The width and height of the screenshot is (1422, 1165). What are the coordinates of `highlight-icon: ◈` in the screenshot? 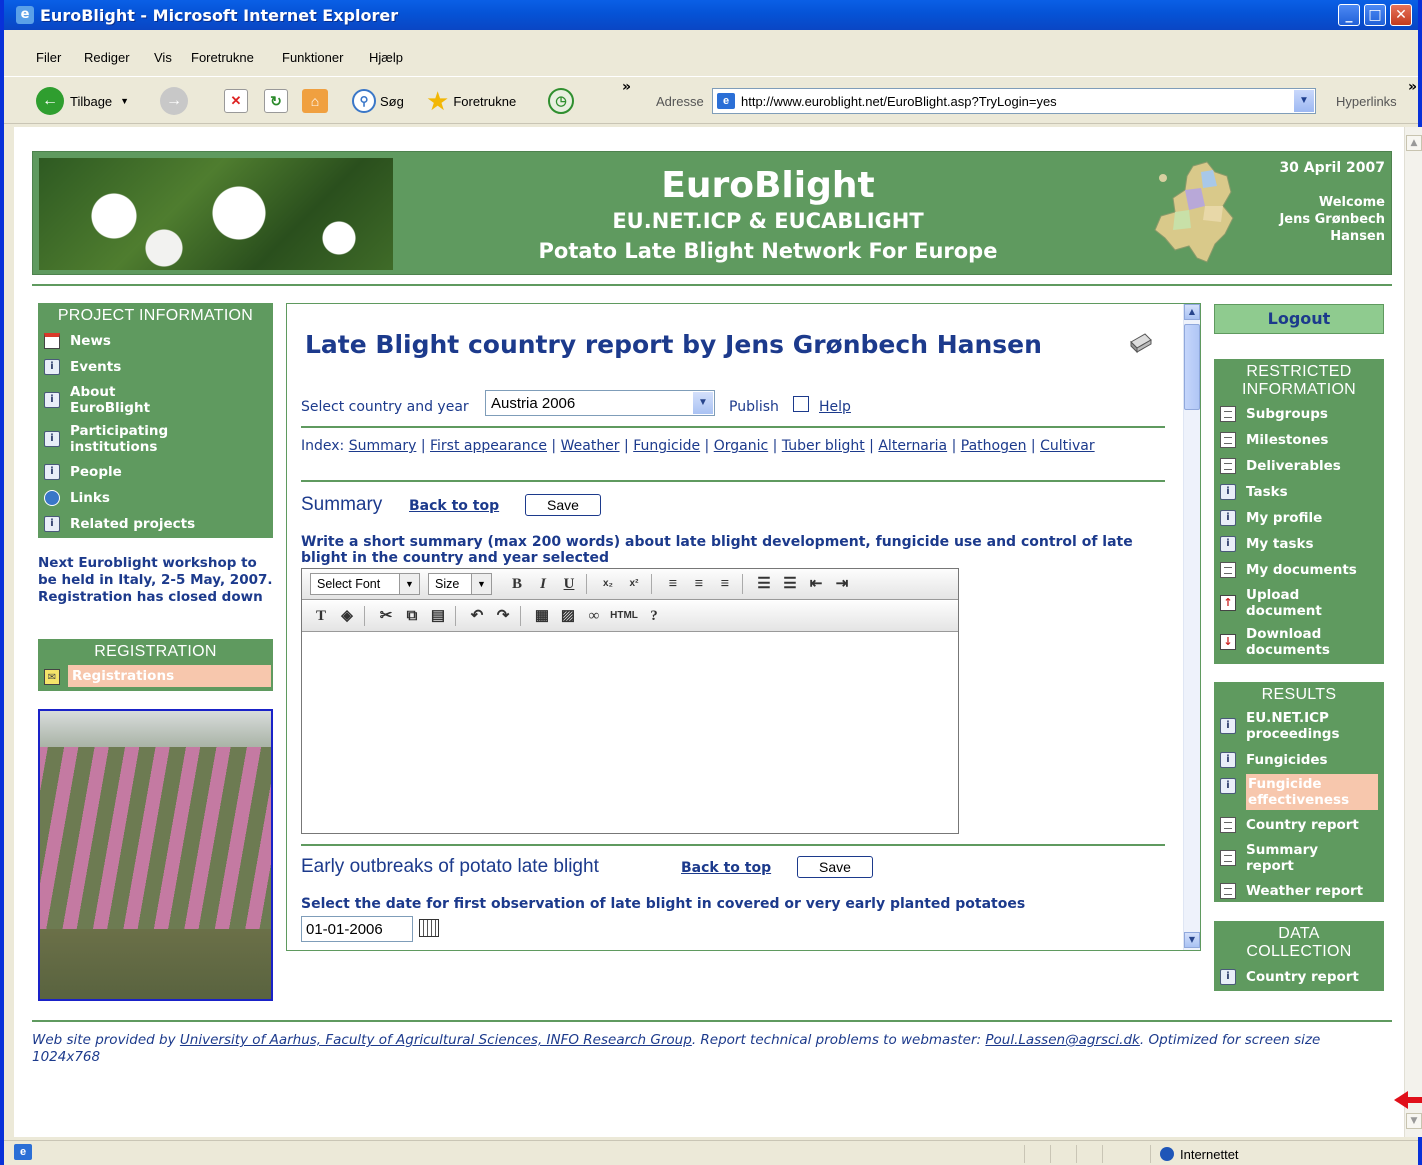 It's located at (347, 616).